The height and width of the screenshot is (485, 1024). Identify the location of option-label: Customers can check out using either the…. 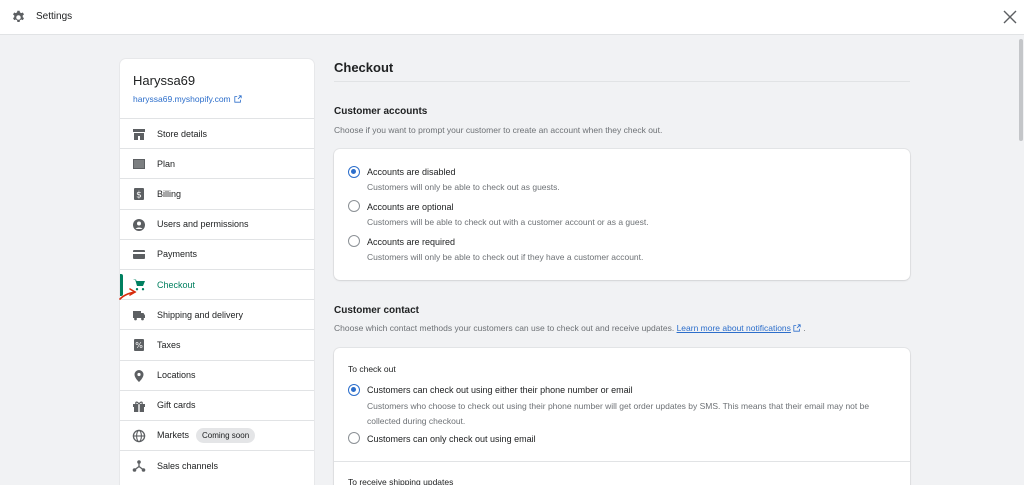
(500, 390).